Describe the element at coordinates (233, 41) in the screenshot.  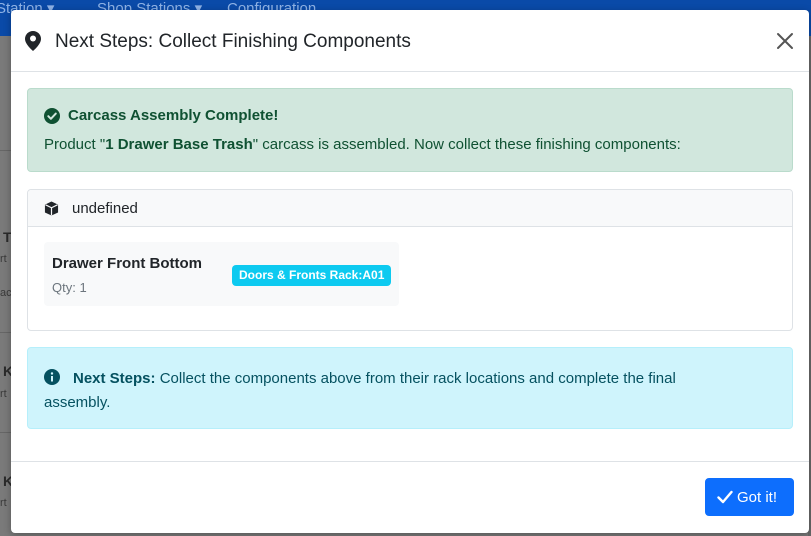
I see `modal-title: Next Steps: Collect Finishing Components` at that location.